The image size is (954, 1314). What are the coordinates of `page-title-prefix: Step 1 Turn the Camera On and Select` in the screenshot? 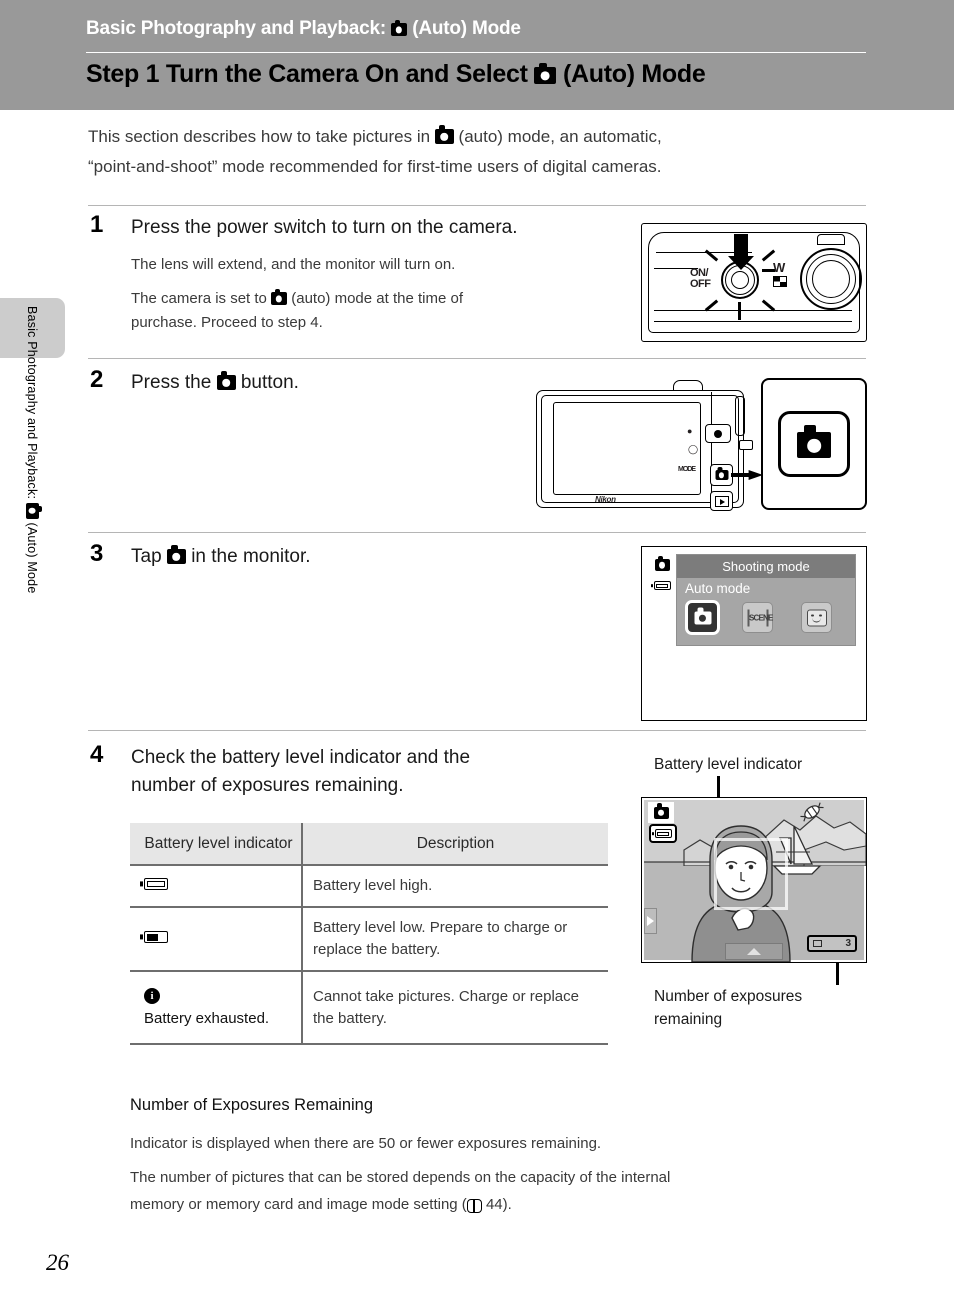 It's located at (307, 74).